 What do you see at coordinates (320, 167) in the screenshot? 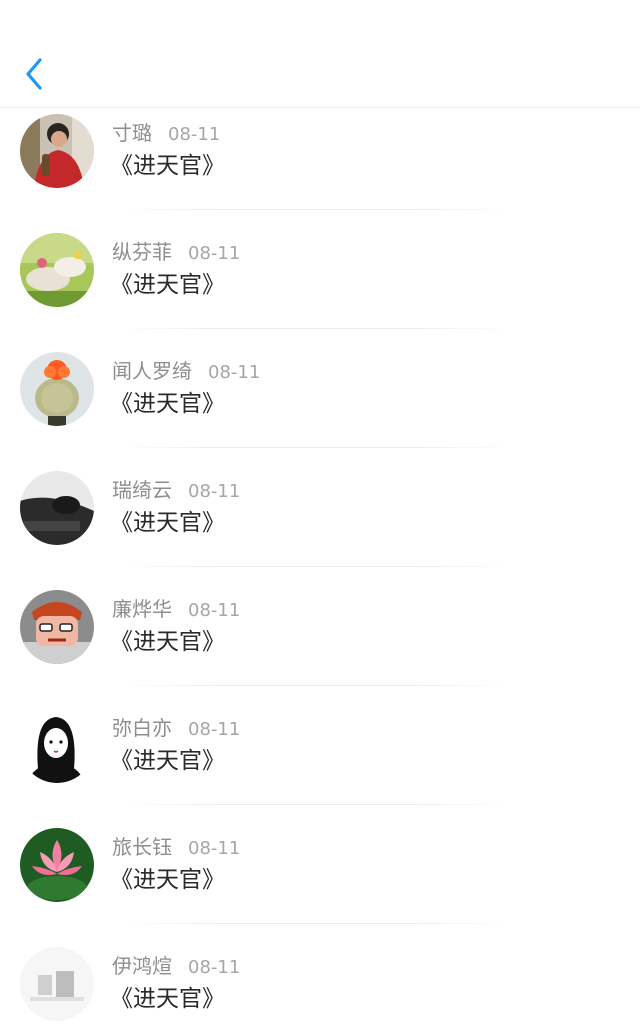
I see `list-item: 寸璐 08-11 《进天官》` at bounding box center [320, 167].